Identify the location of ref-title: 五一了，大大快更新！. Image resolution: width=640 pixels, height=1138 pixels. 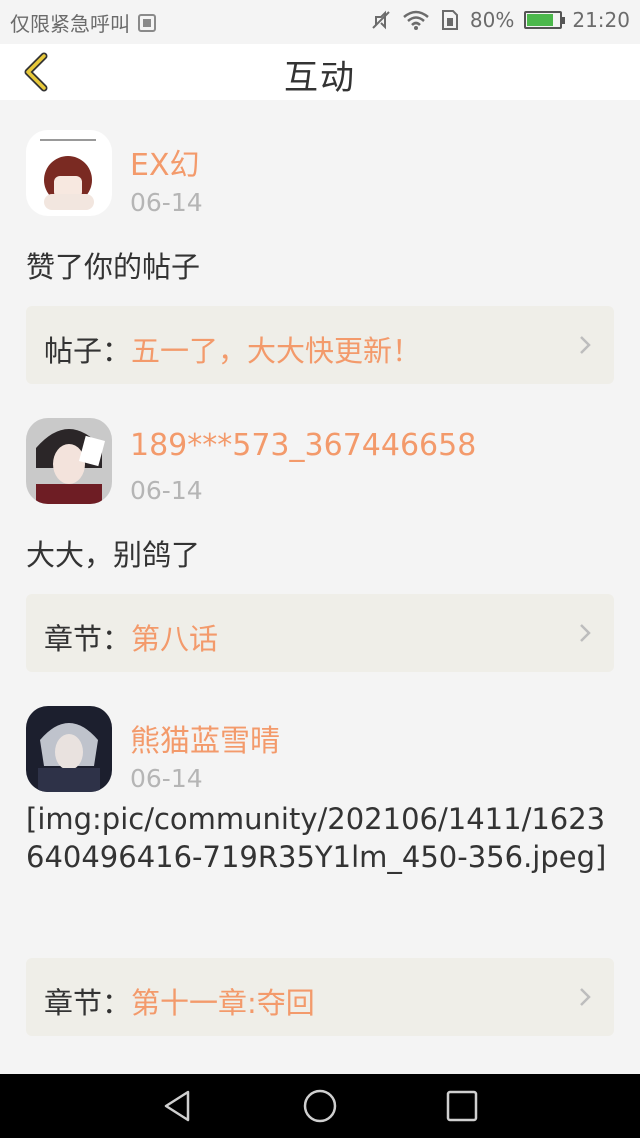
(276, 351).